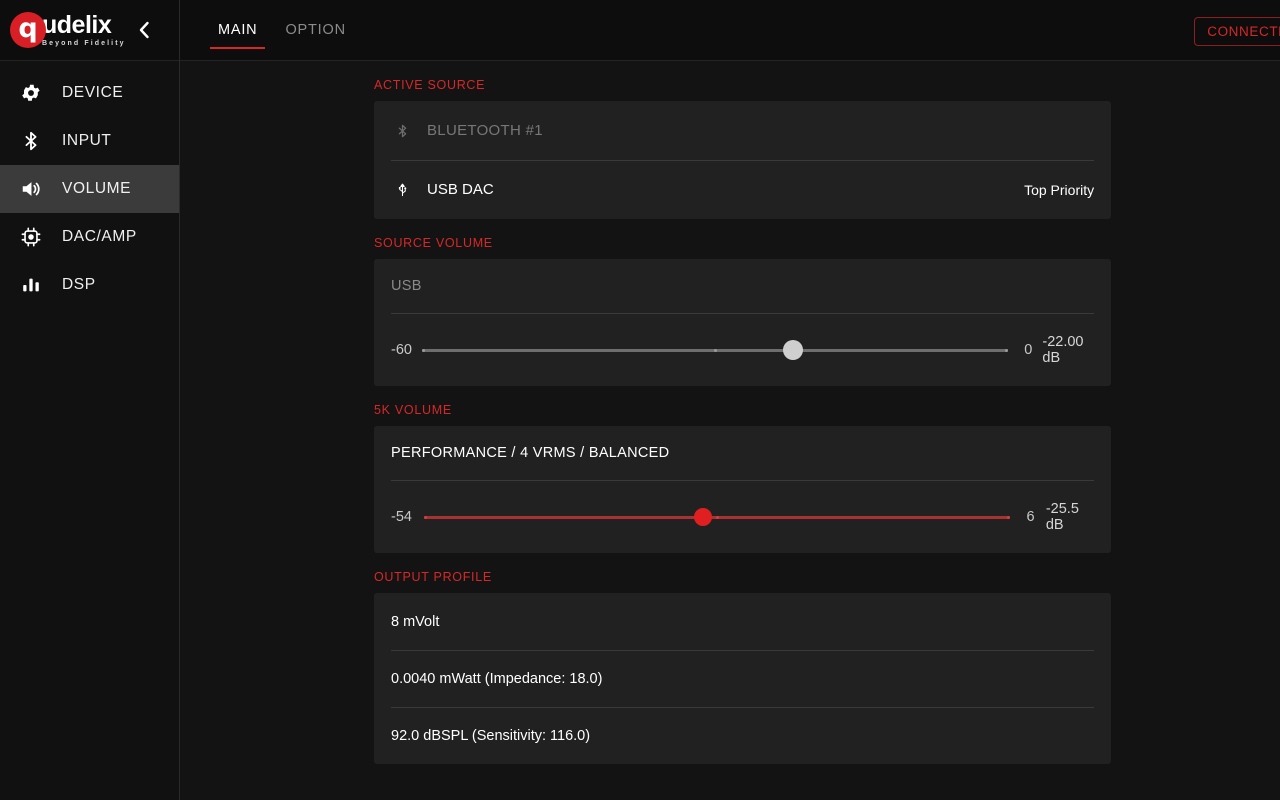  What do you see at coordinates (401, 517) in the screenshot?
I see `slider-min-label: -54` at bounding box center [401, 517].